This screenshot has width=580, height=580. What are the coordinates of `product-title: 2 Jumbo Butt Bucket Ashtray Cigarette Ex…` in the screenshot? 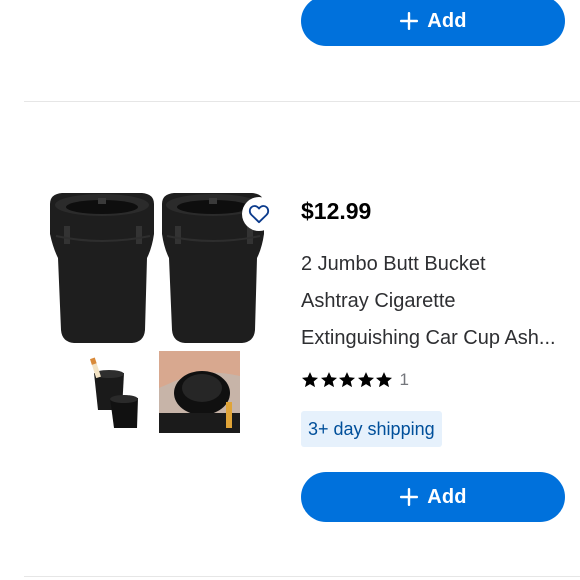 It's located at (435, 301).